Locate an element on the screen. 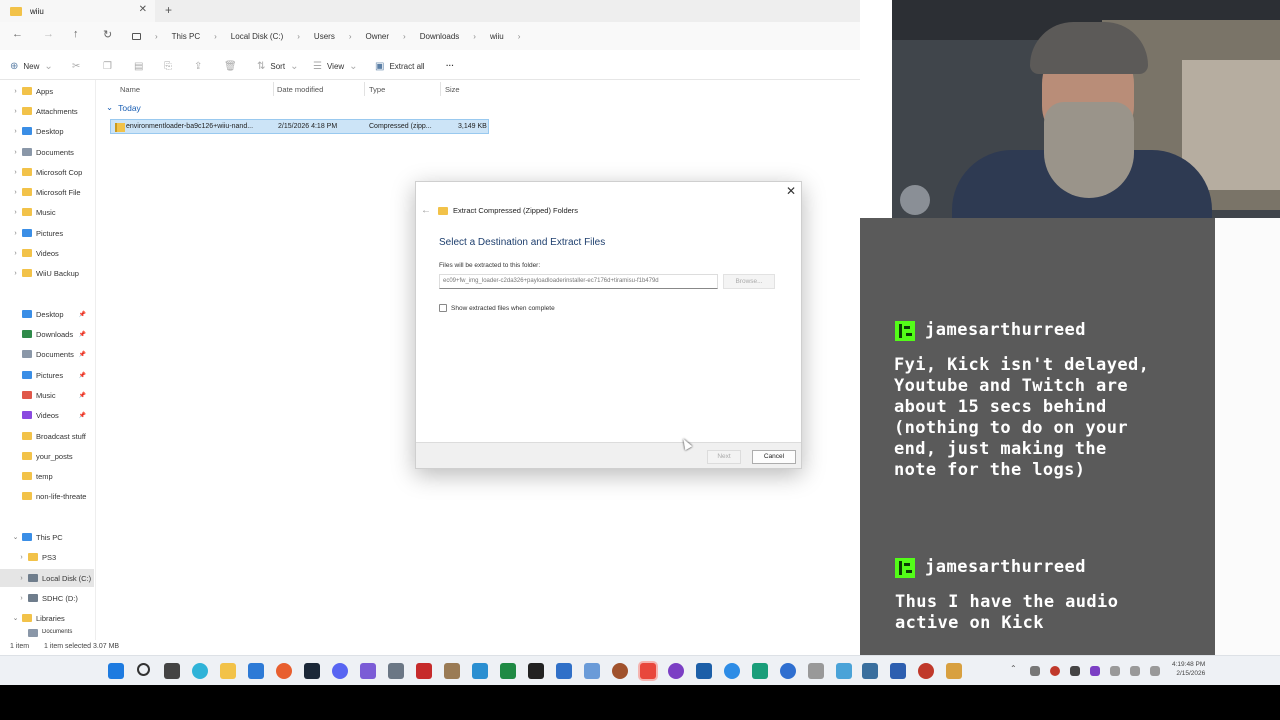 The image size is (1280, 720). up-arrow-icon: ↑ is located at coordinates (76, 34).